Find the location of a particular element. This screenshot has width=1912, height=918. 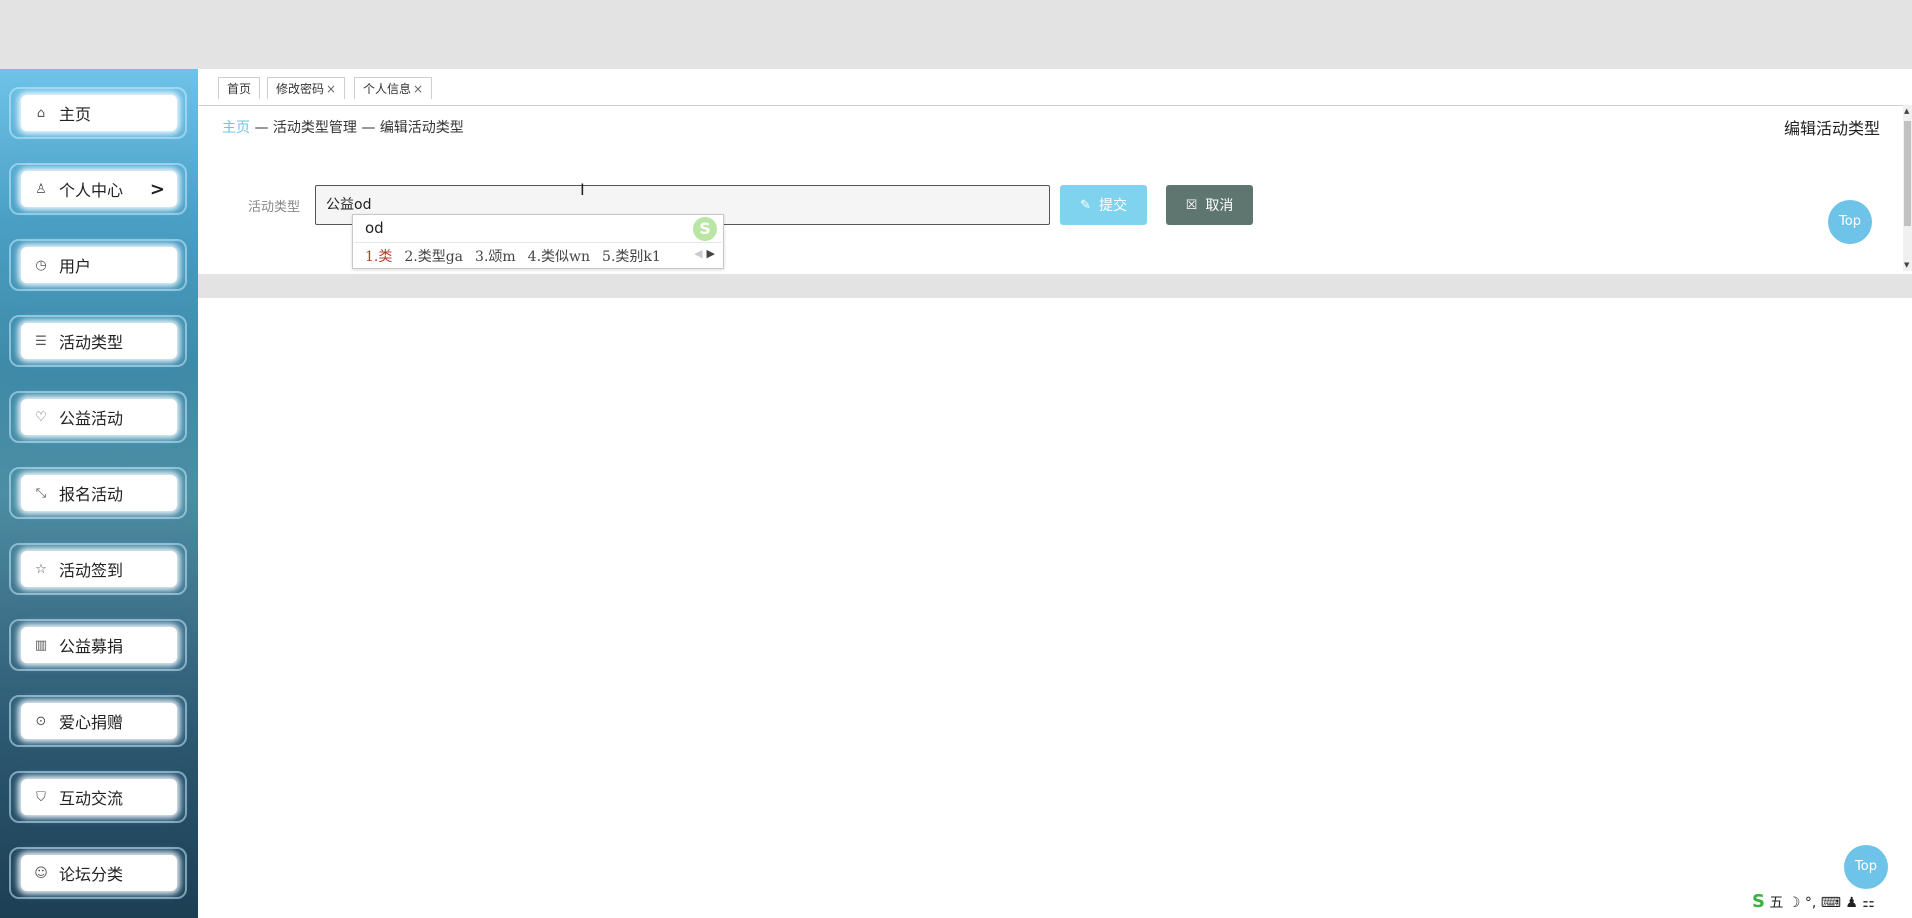

sidebar-item-signup-activity: ⤡ 报名活动 is located at coordinates (98, 493).